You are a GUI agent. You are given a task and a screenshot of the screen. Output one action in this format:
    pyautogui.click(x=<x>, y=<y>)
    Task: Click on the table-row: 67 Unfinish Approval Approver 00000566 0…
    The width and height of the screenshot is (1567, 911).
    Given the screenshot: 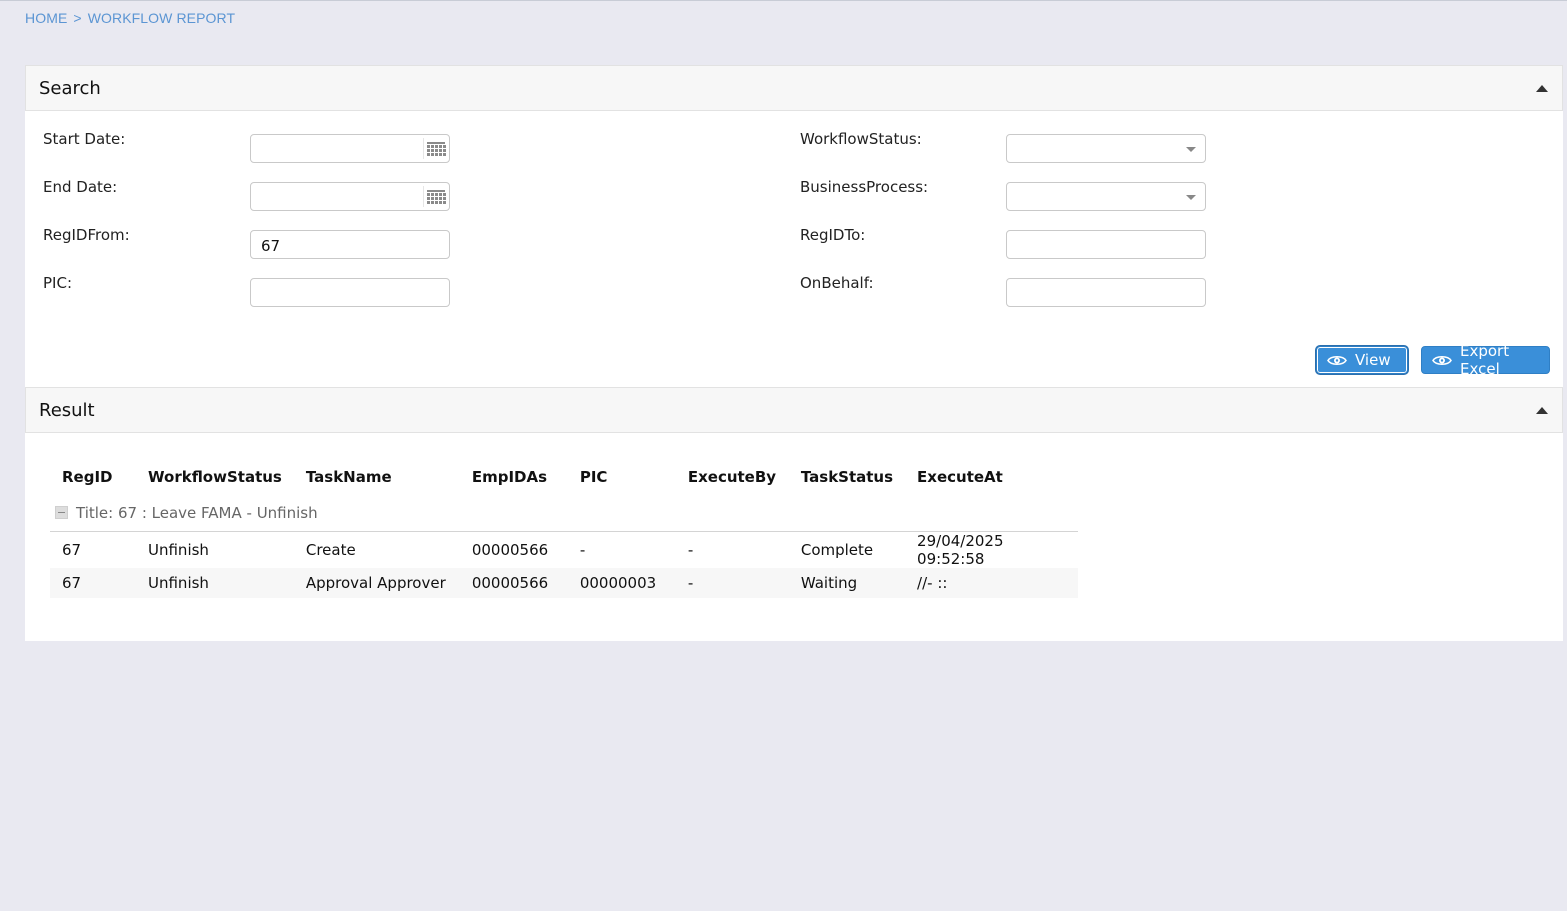 What is the action you would take?
    pyautogui.click(x=564, y=582)
    